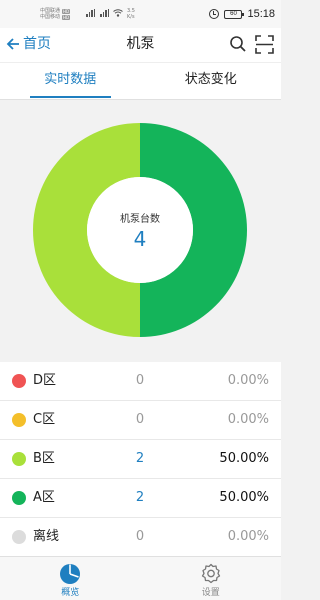 The image size is (320, 600). Describe the element at coordinates (261, 14) in the screenshot. I see `clock: 15:18` at that location.